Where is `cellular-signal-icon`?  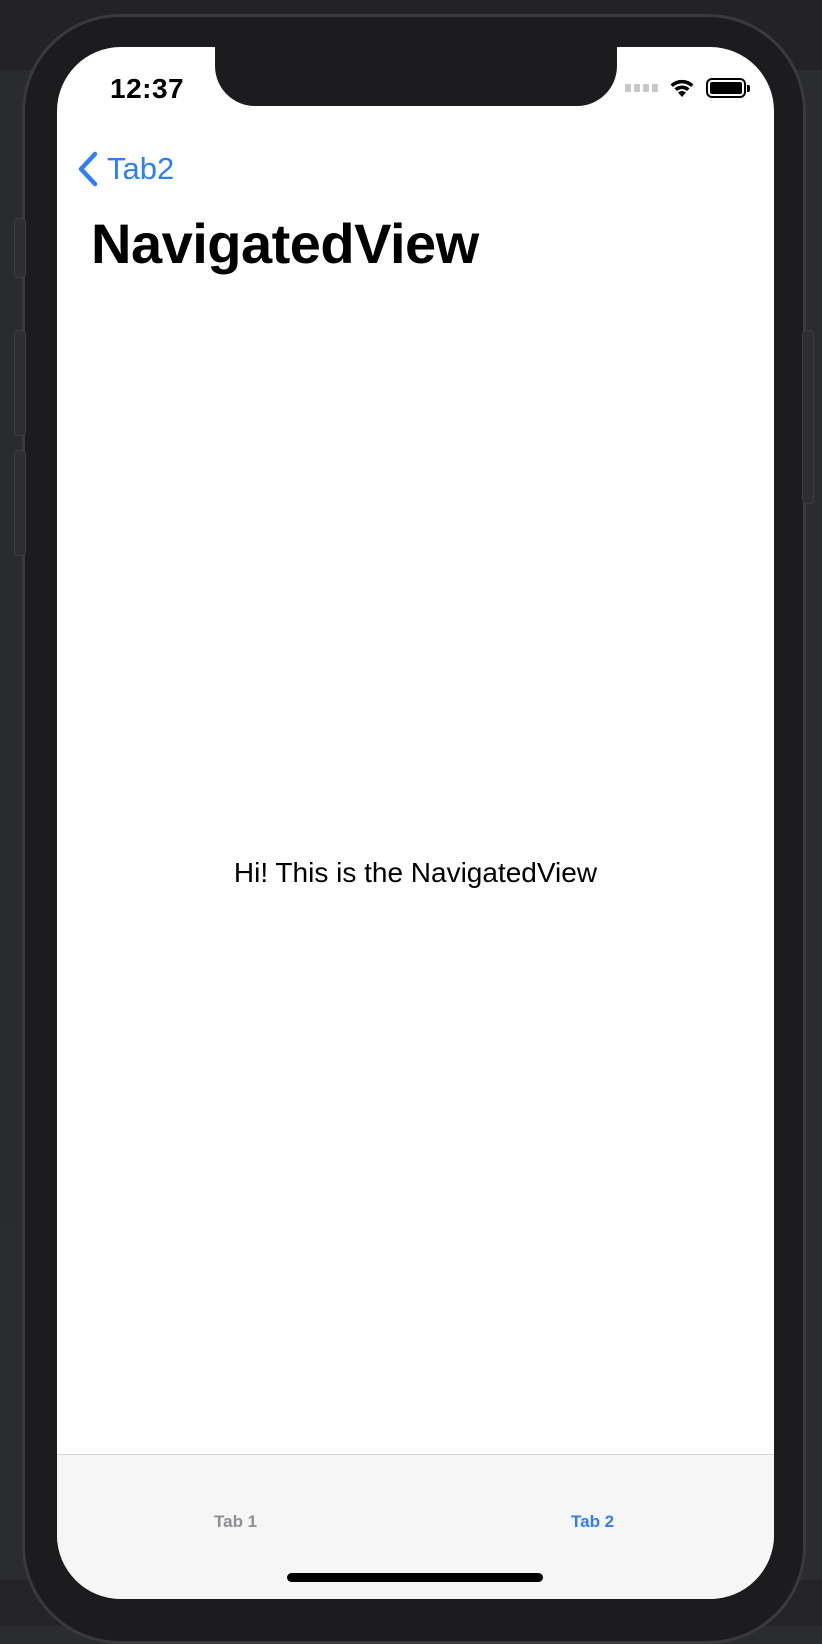
cellular-signal-icon is located at coordinates (641, 88).